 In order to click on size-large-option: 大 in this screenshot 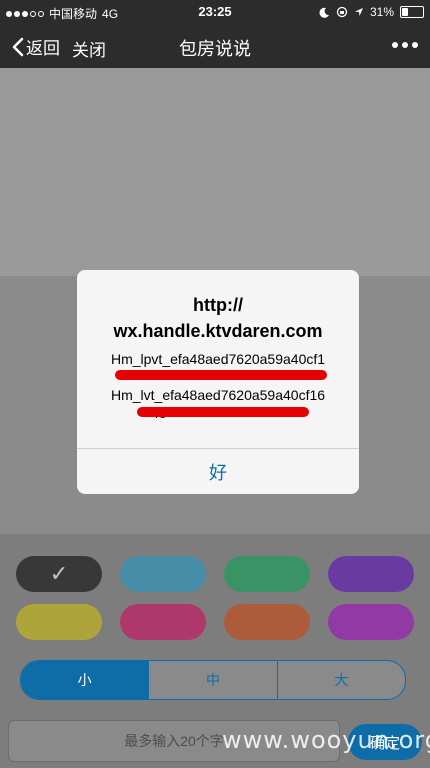, I will do `click(340, 680)`.